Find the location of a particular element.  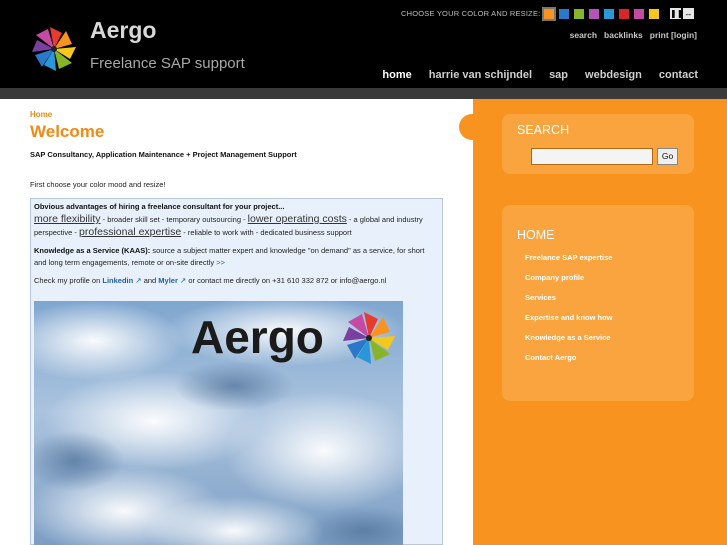

fluid-width-icon: ↔ is located at coordinates (688, 13).